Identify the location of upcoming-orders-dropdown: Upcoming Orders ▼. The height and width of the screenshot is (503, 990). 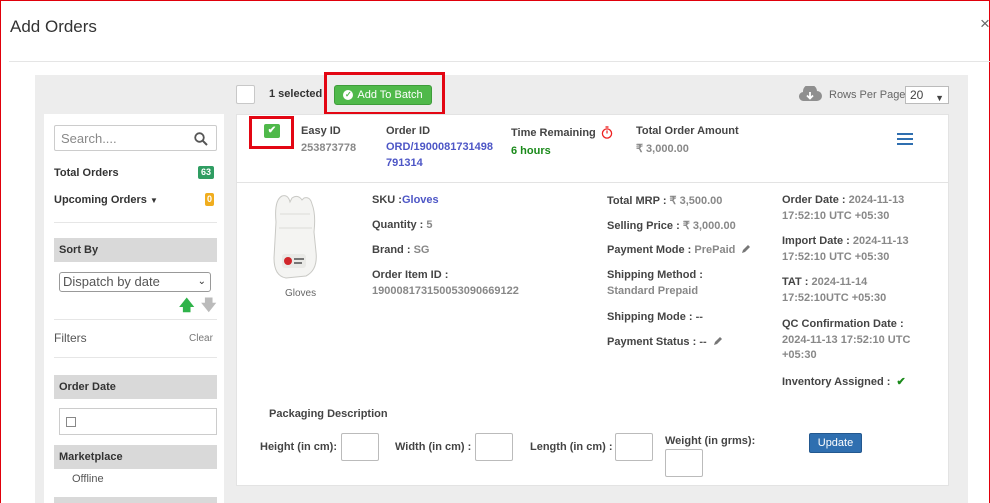
(106, 200).